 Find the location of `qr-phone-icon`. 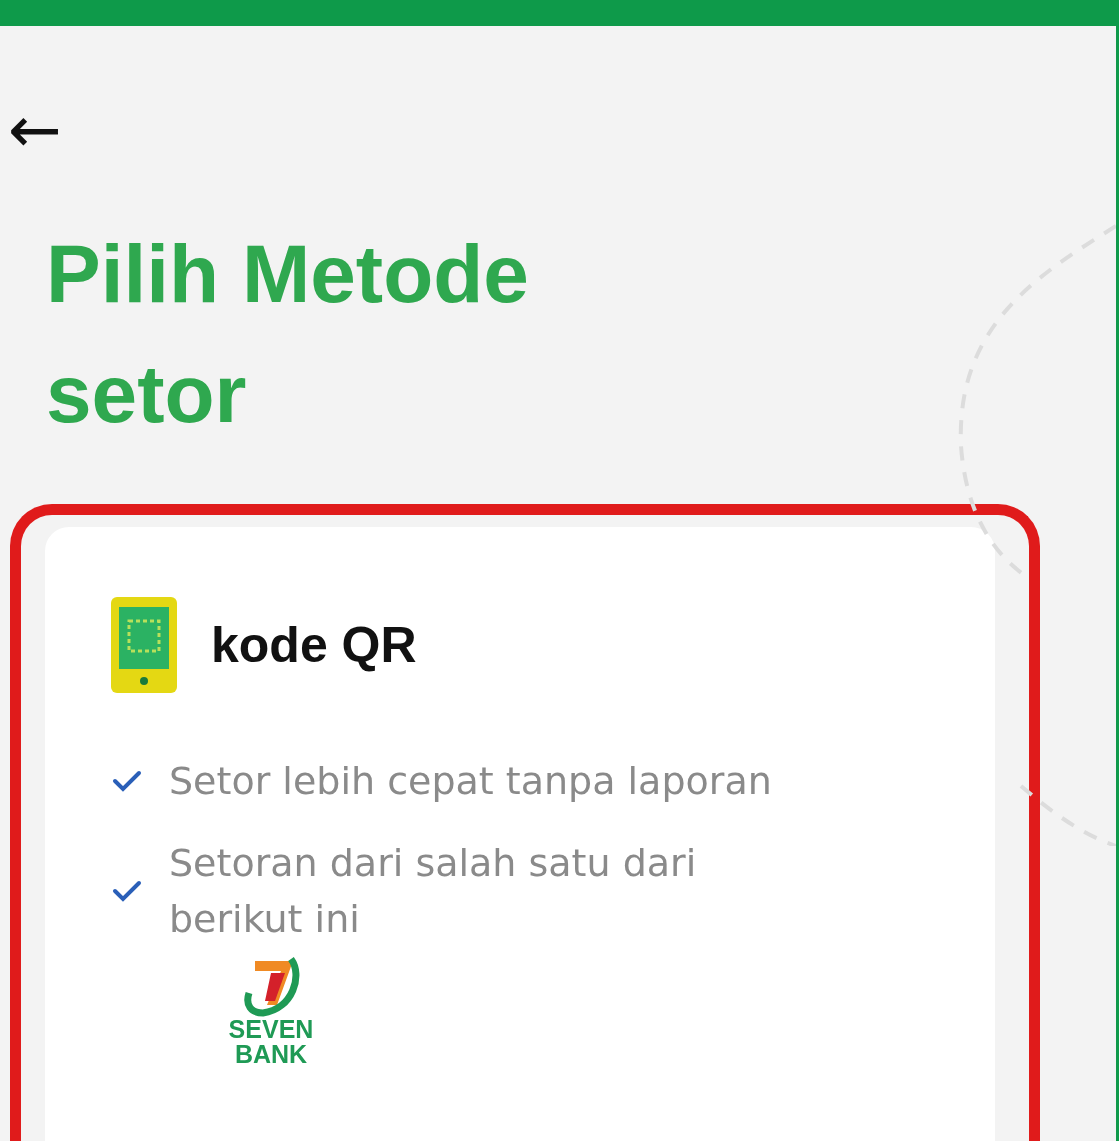

qr-phone-icon is located at coordinates (144, 645).